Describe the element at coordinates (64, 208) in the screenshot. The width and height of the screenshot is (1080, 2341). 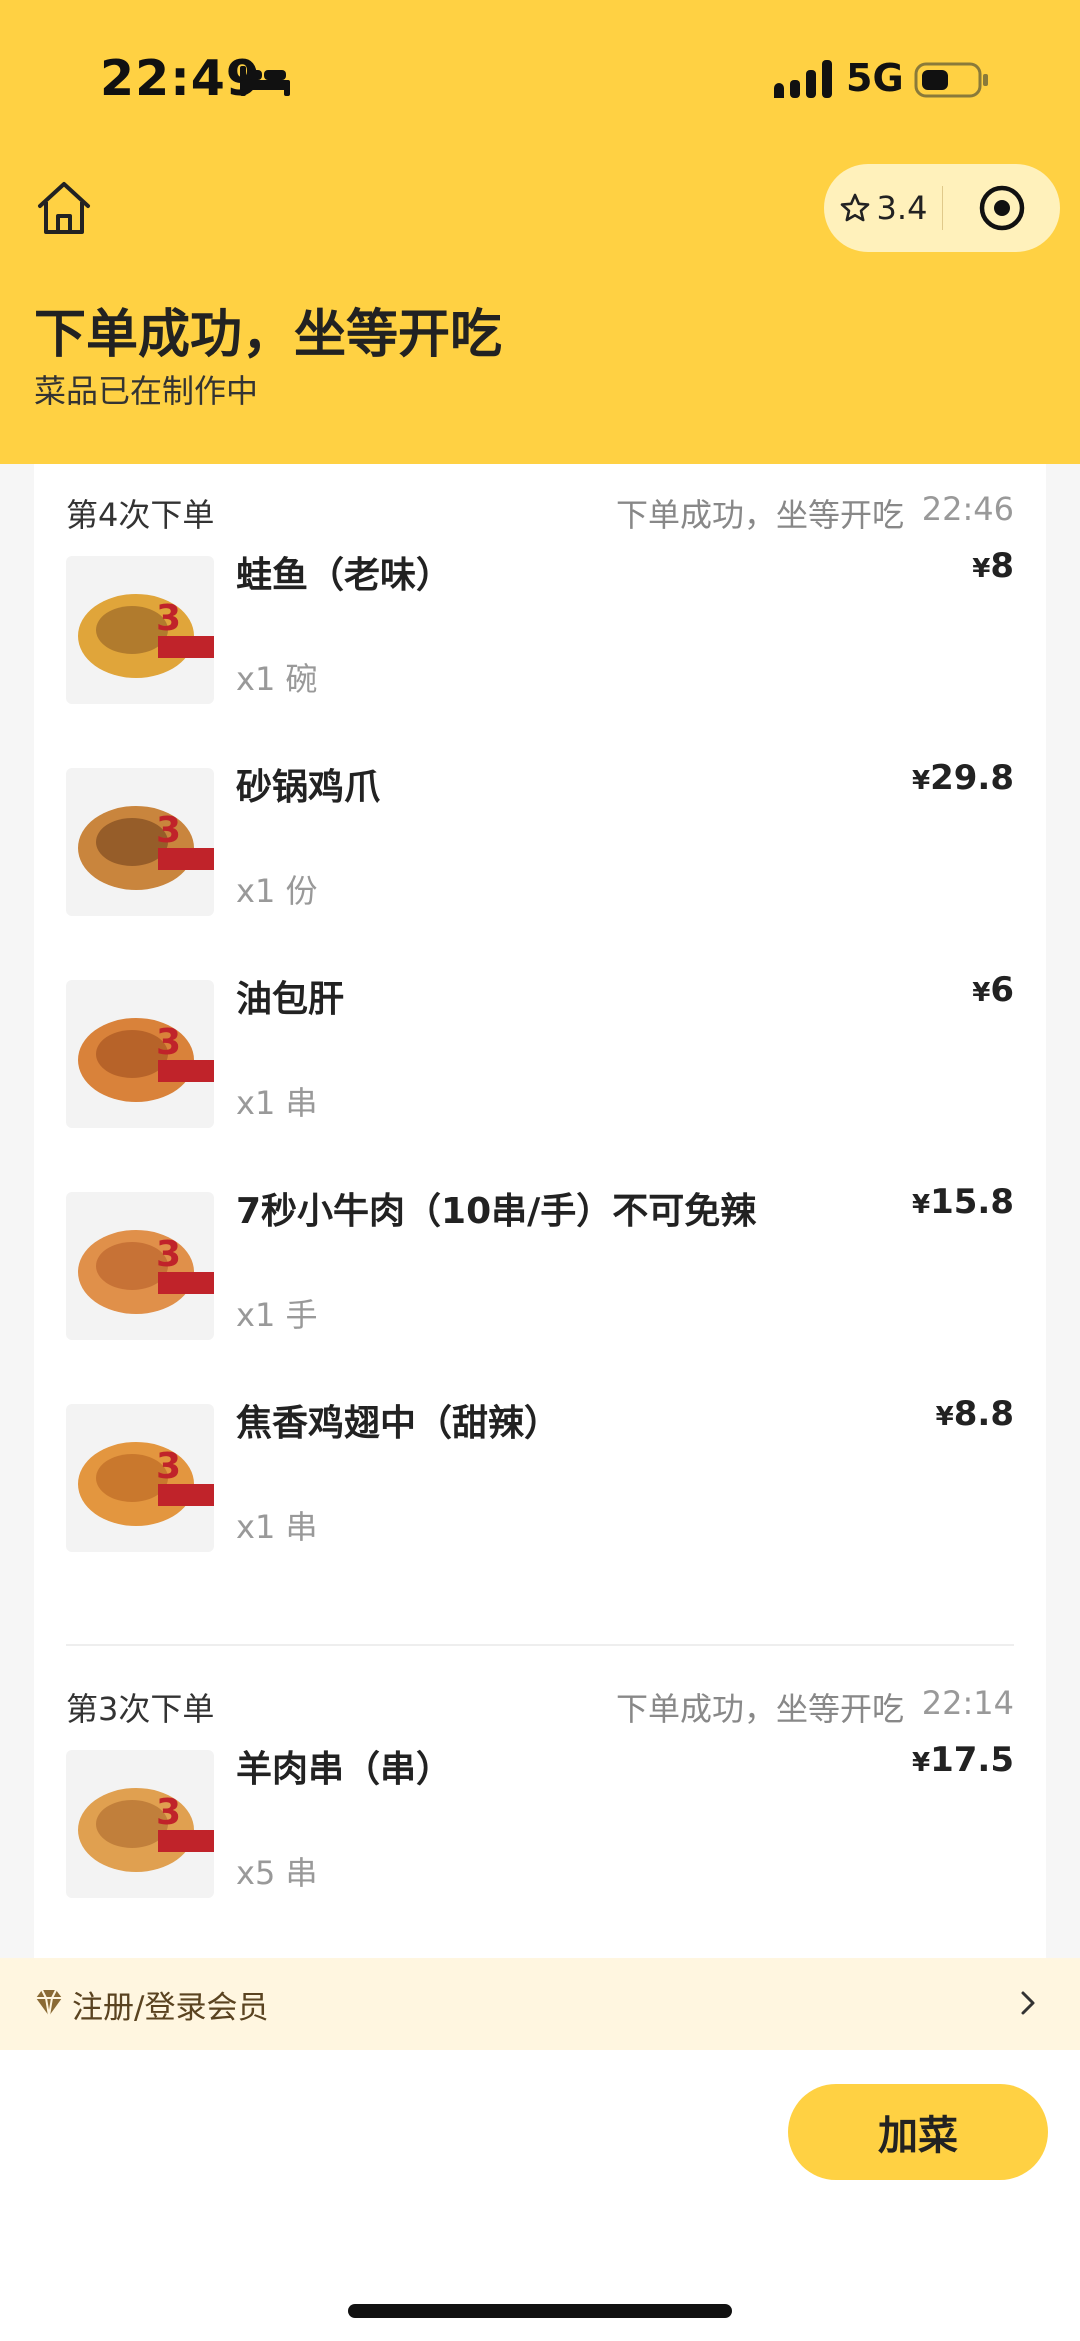
I see `home-icon` at that location.